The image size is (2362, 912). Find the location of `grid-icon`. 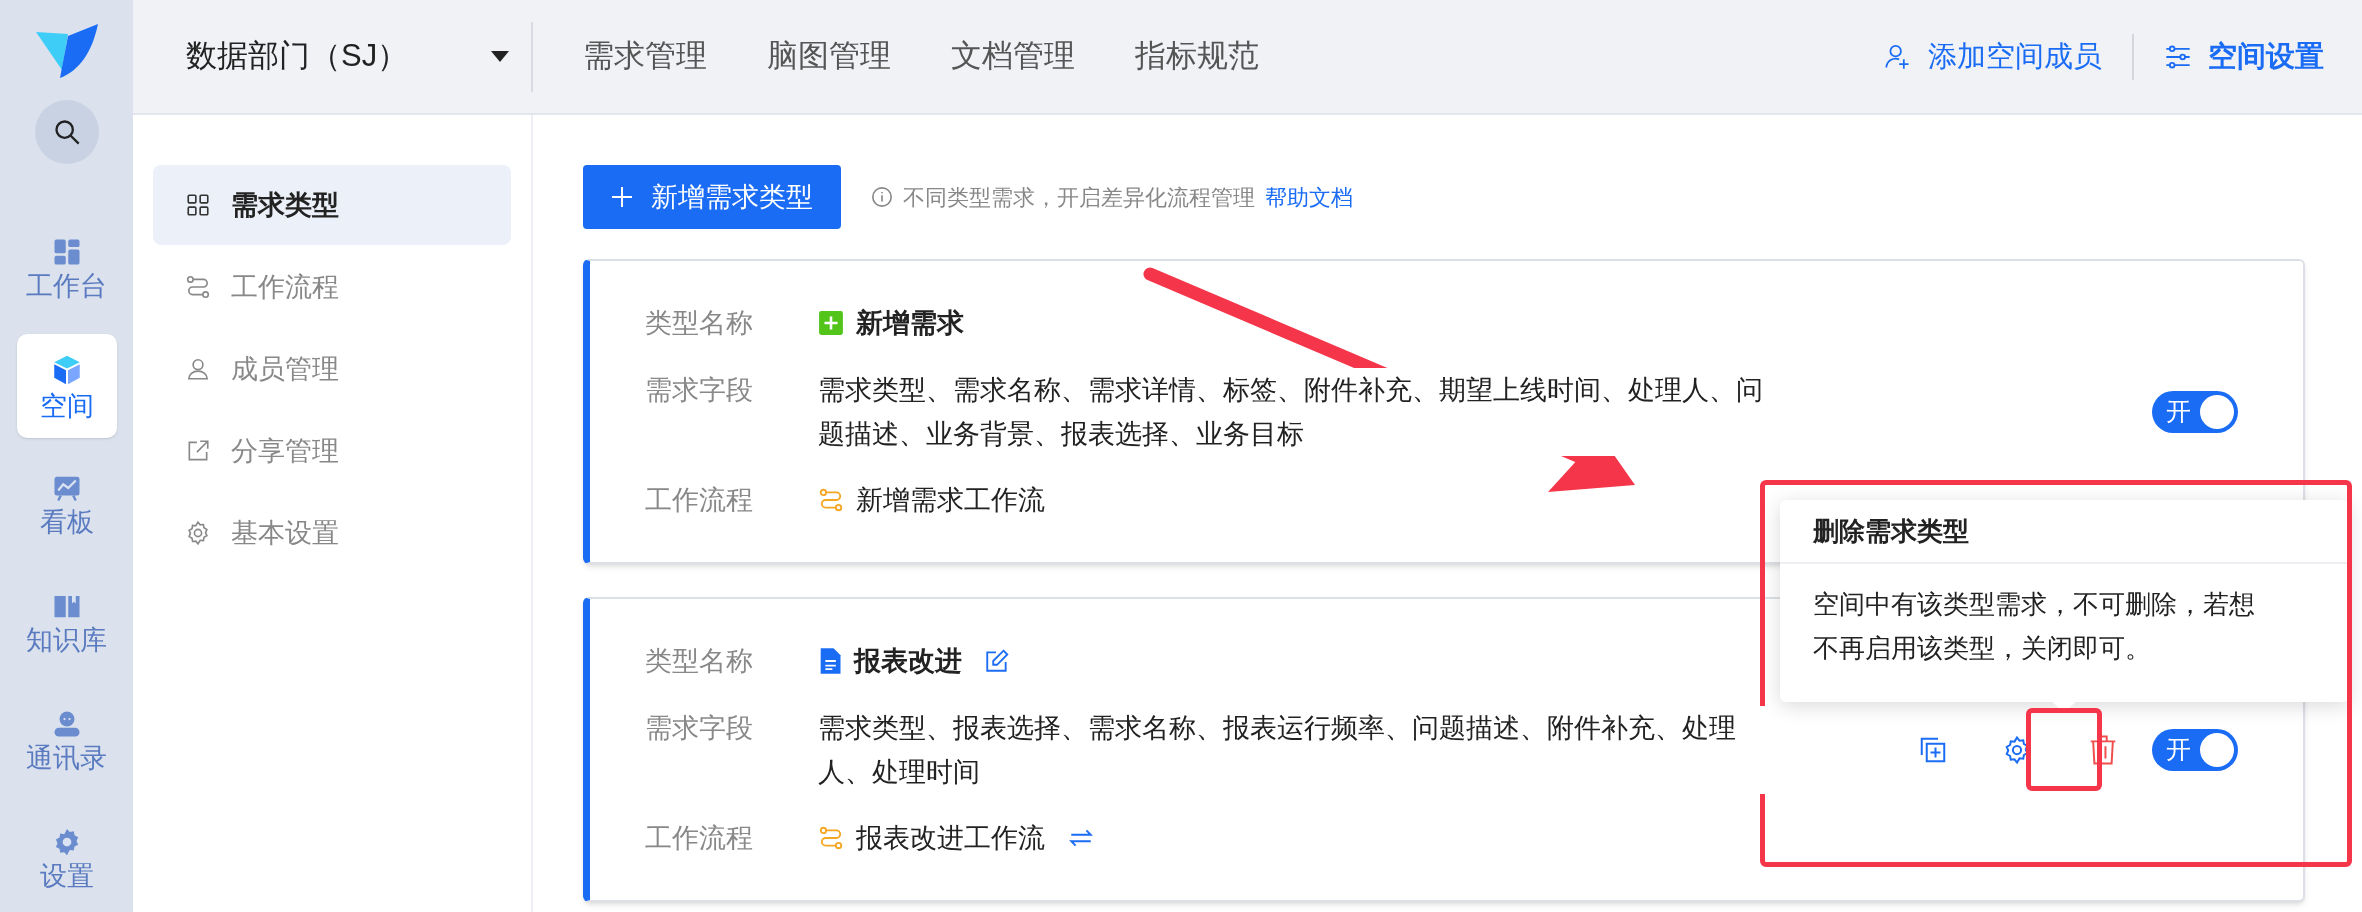

grid-icon is located at coordinates (198, 205).